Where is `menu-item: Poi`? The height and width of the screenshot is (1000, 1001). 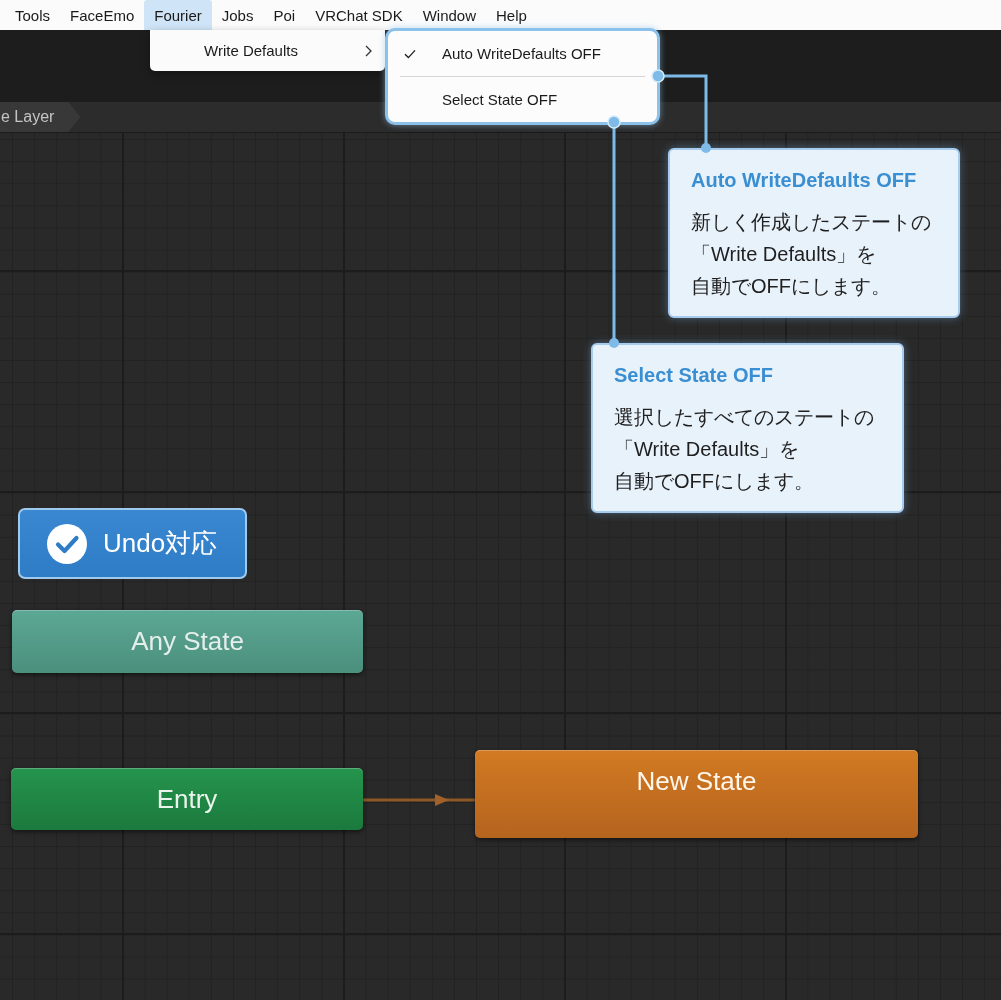 menu-item: Poi is located at coordinates (284, 15).